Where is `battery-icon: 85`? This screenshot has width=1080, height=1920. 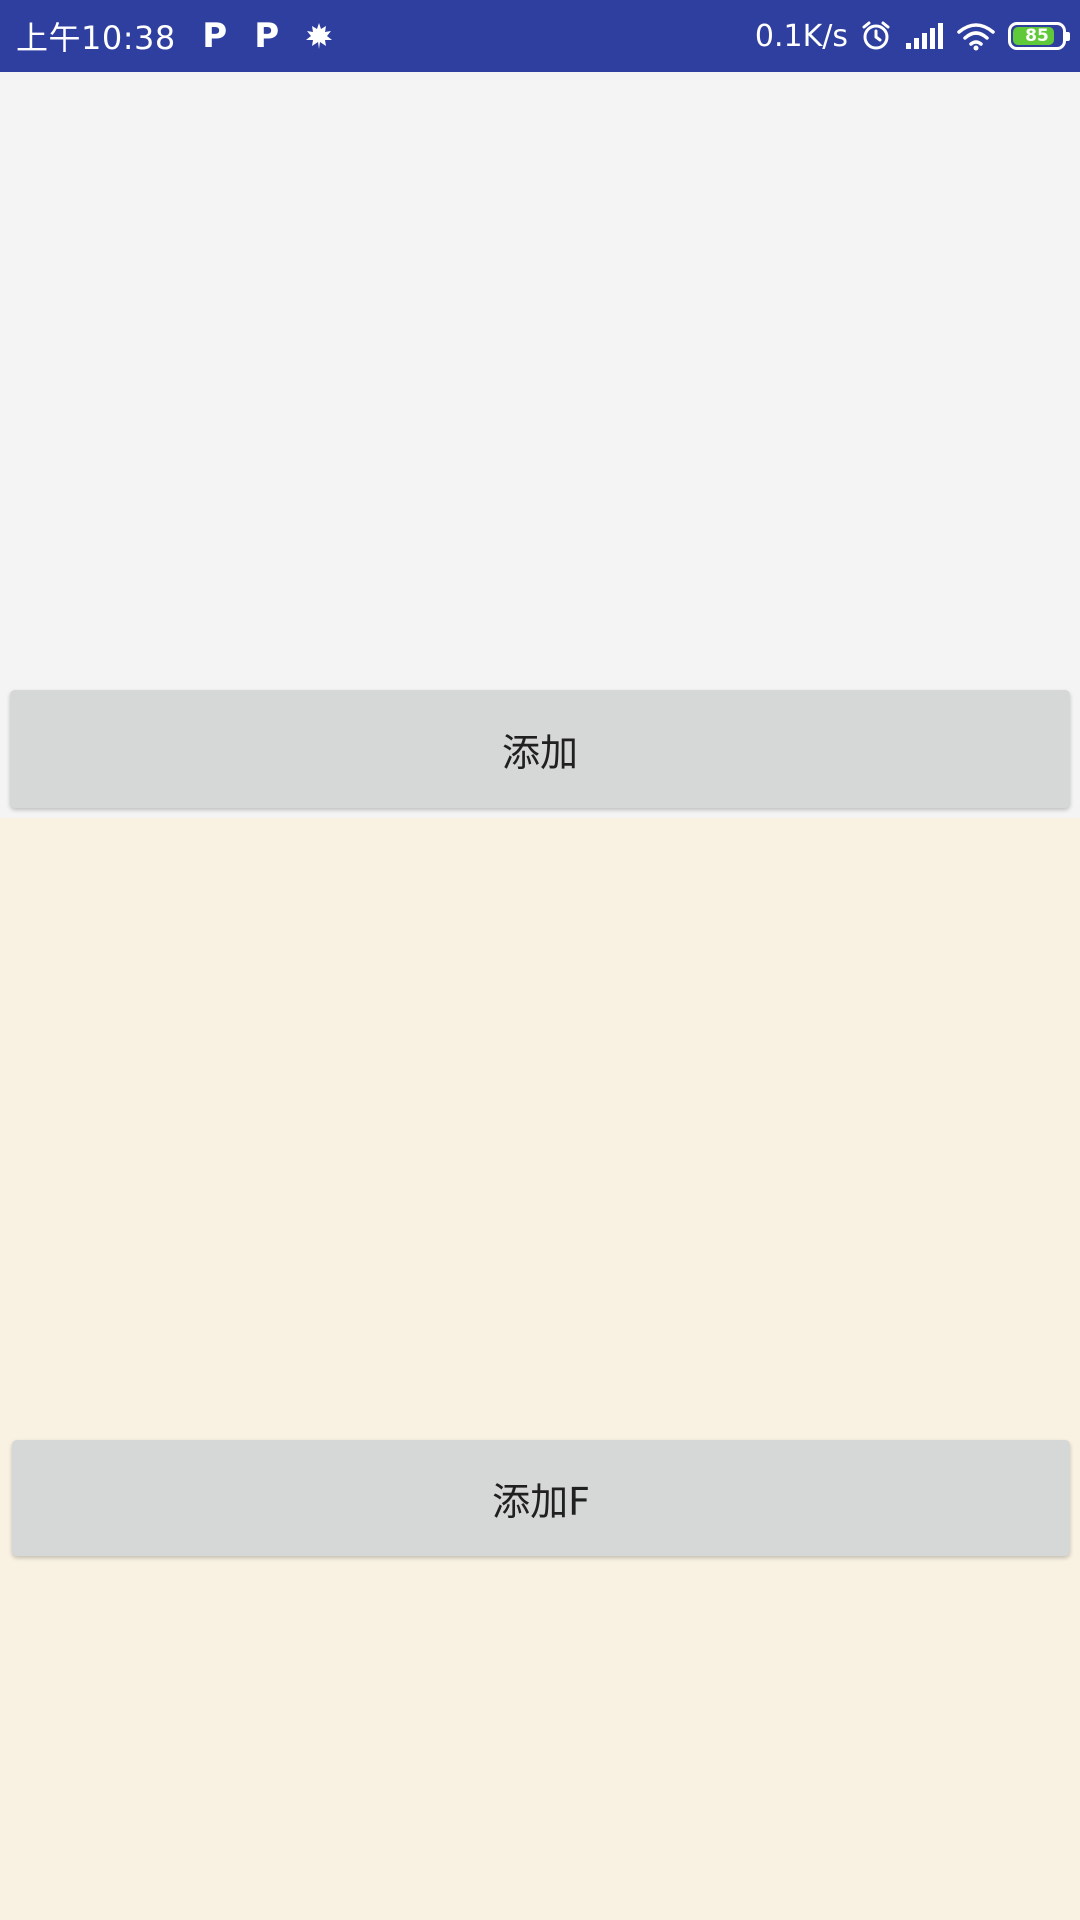
battery-icon: 85 is located at coordinates (1039, 36).